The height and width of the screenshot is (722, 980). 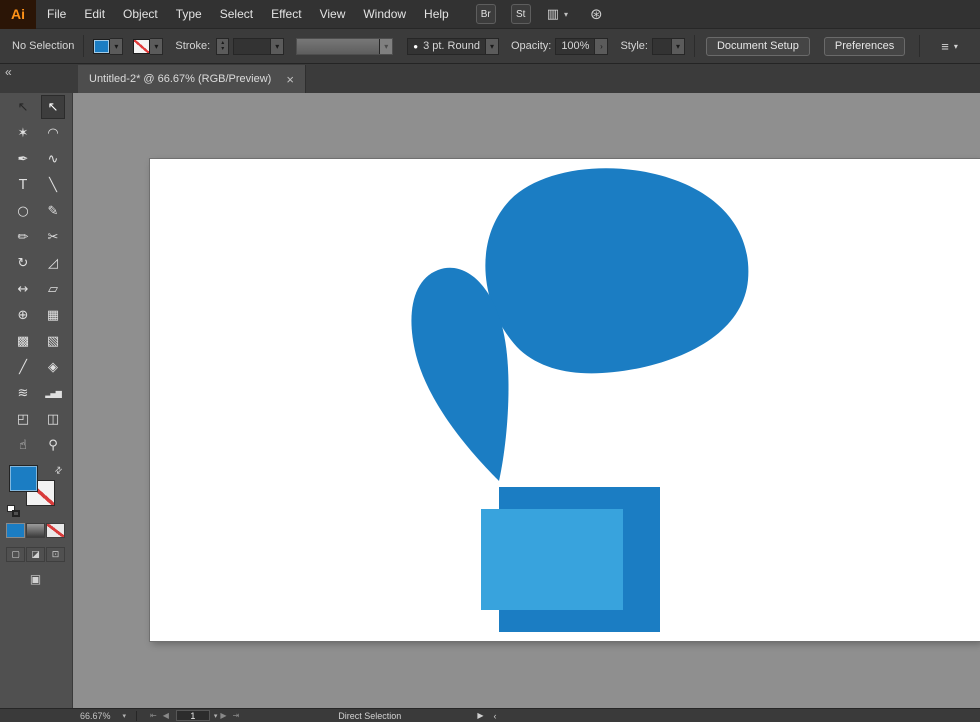 What do you see at coordinates (23, 237) in the screenshot?
I see `pencil-tool: ✏` at bounding box center [23, 237].